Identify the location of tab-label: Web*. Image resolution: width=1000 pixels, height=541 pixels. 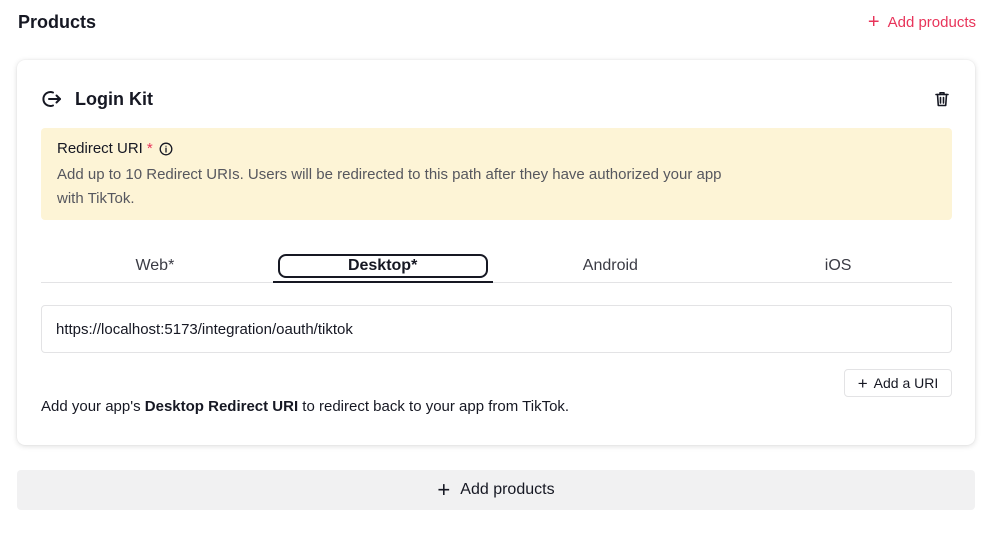
(155, 265).